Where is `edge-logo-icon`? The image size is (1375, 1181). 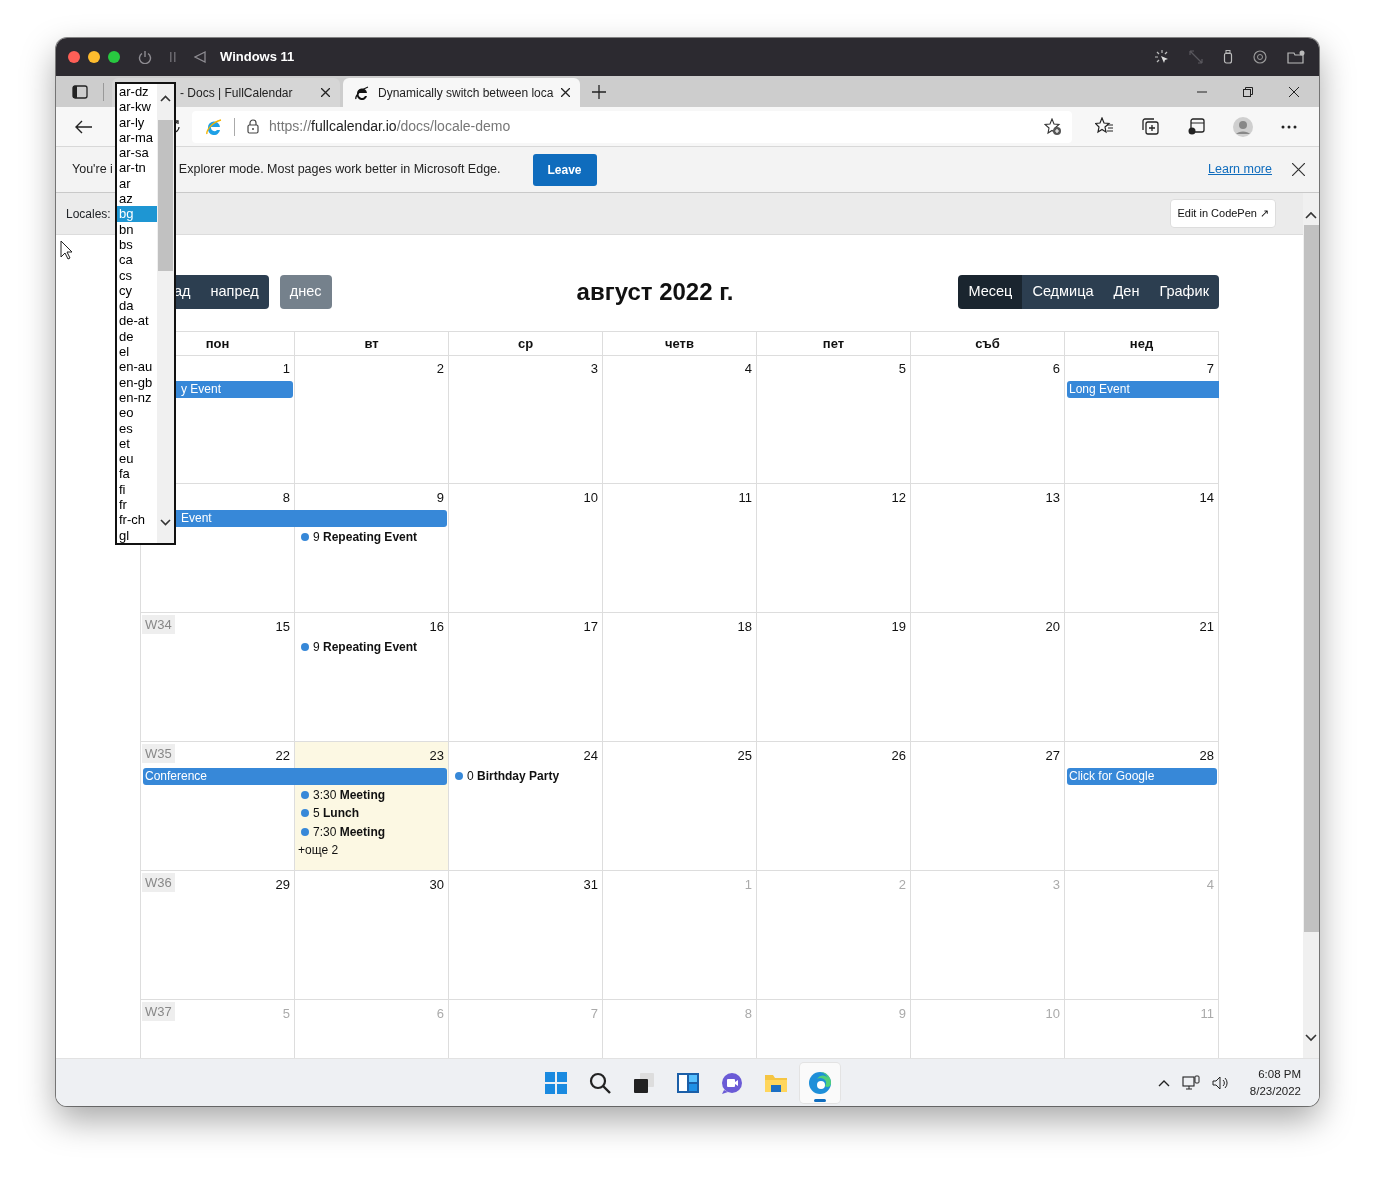 edge-logo-icon is located at coordinates (819, 1082).